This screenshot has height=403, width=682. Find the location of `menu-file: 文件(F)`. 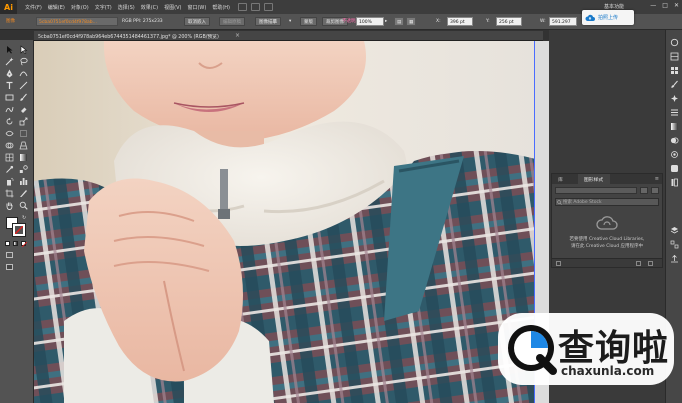

menu-file: 文件(F) is located at coordinates (33, 7).